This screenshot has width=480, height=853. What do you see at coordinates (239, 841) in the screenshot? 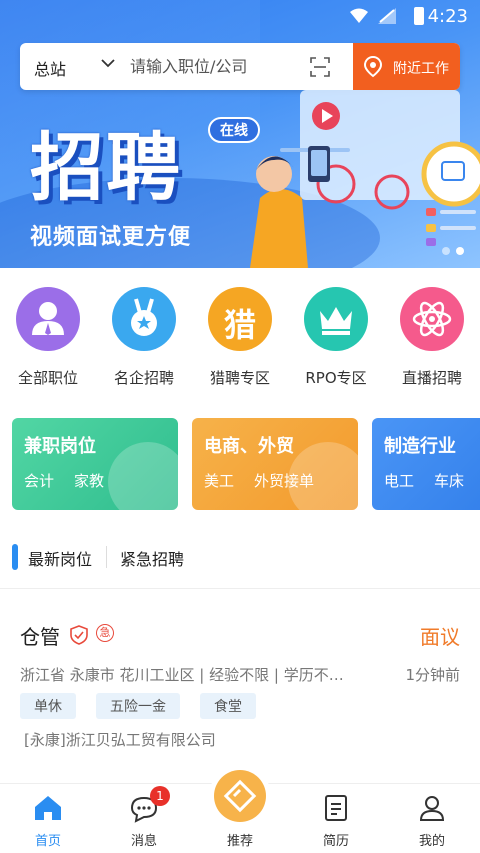
I see `nav-label: 推荐` at bounding box center [239, 841].